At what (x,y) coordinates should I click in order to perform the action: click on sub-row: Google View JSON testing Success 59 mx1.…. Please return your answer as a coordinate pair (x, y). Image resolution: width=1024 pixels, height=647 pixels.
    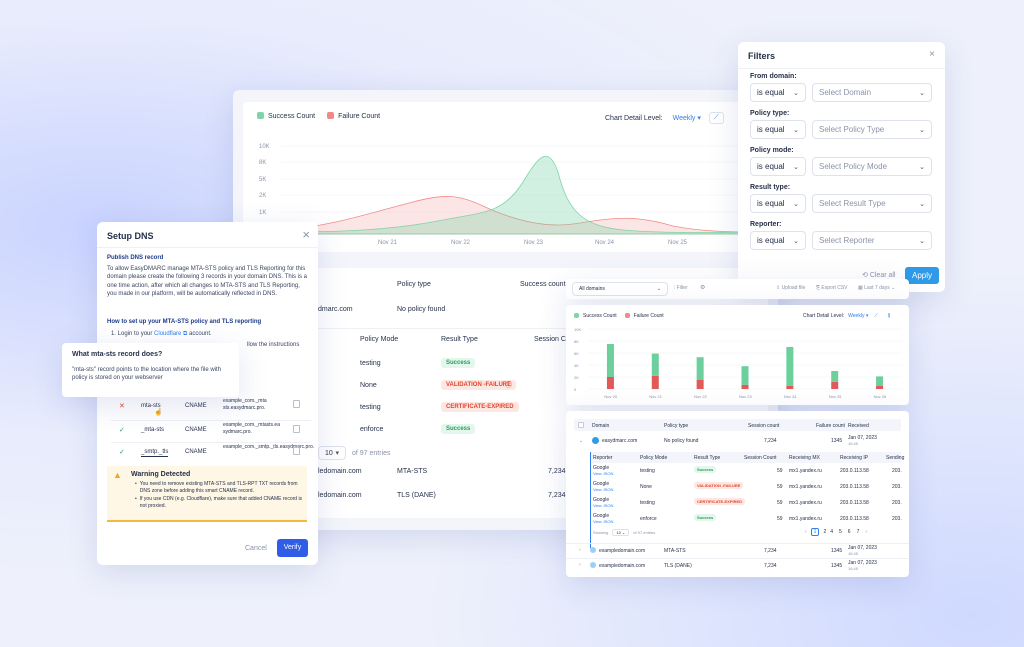
    Looking at the image, I should click on (737, 473).